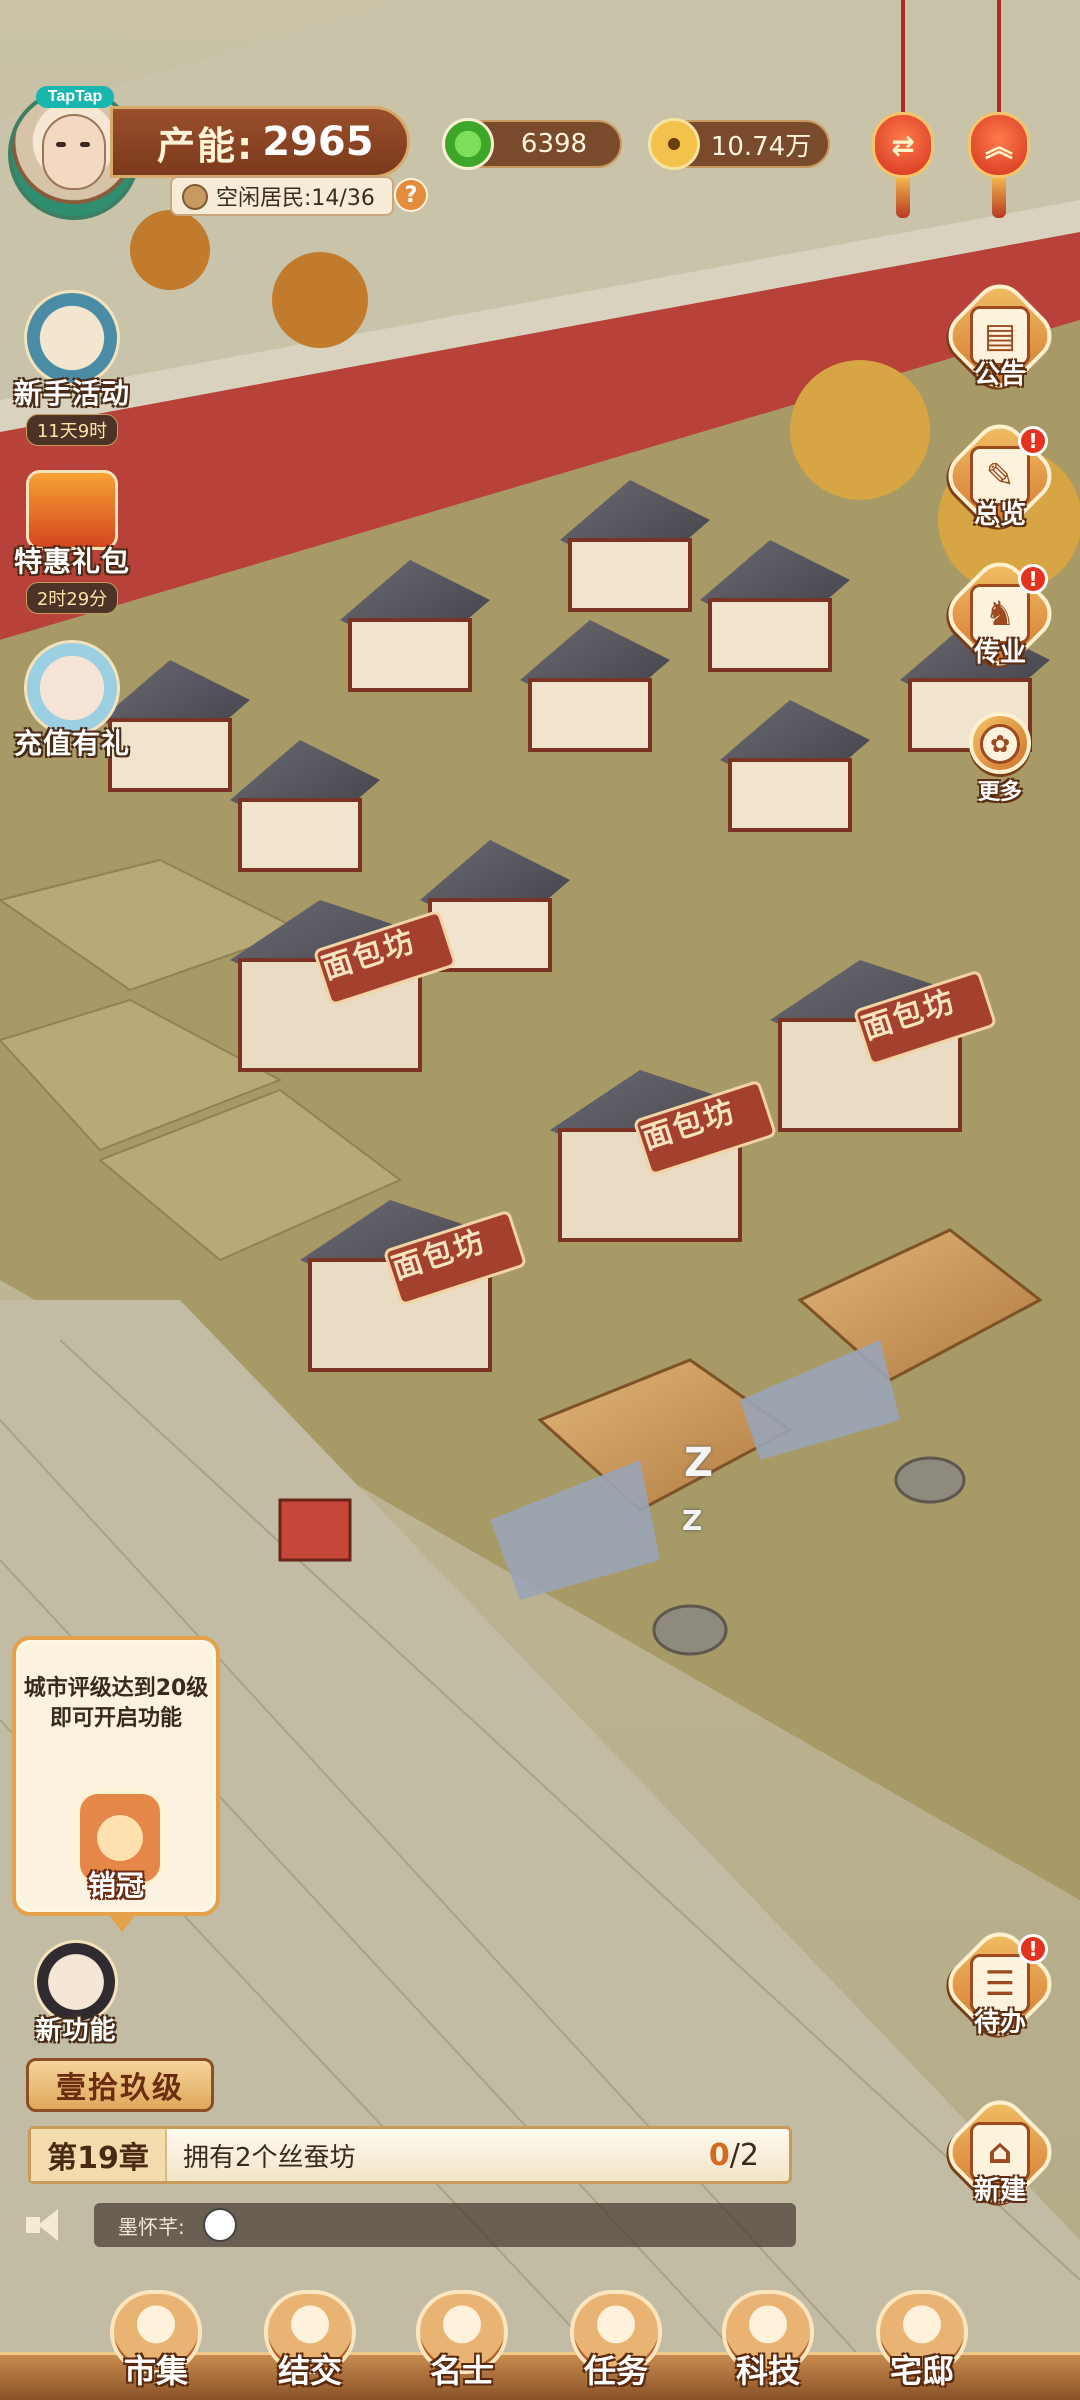 The height and width of the screenshot is (2400, 1080). Describe the element at coordinates (616, 2345) in the screenshot. I see `nav-tasks: 任务` at that location.